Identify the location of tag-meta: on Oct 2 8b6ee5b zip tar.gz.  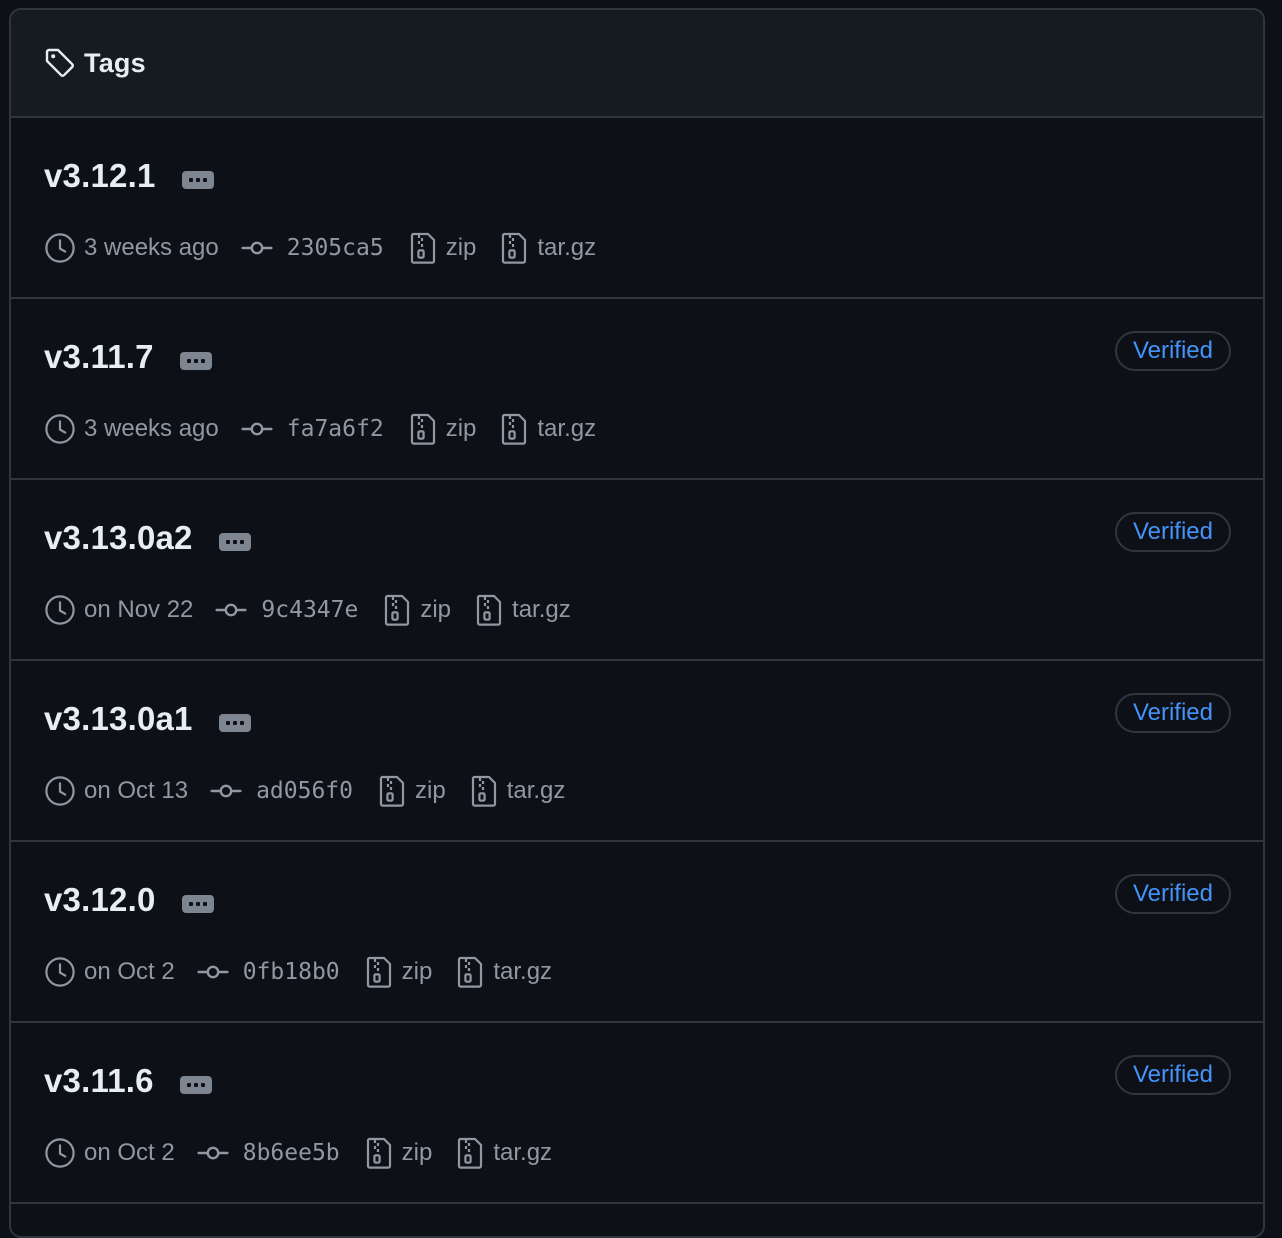
(298, 1153).